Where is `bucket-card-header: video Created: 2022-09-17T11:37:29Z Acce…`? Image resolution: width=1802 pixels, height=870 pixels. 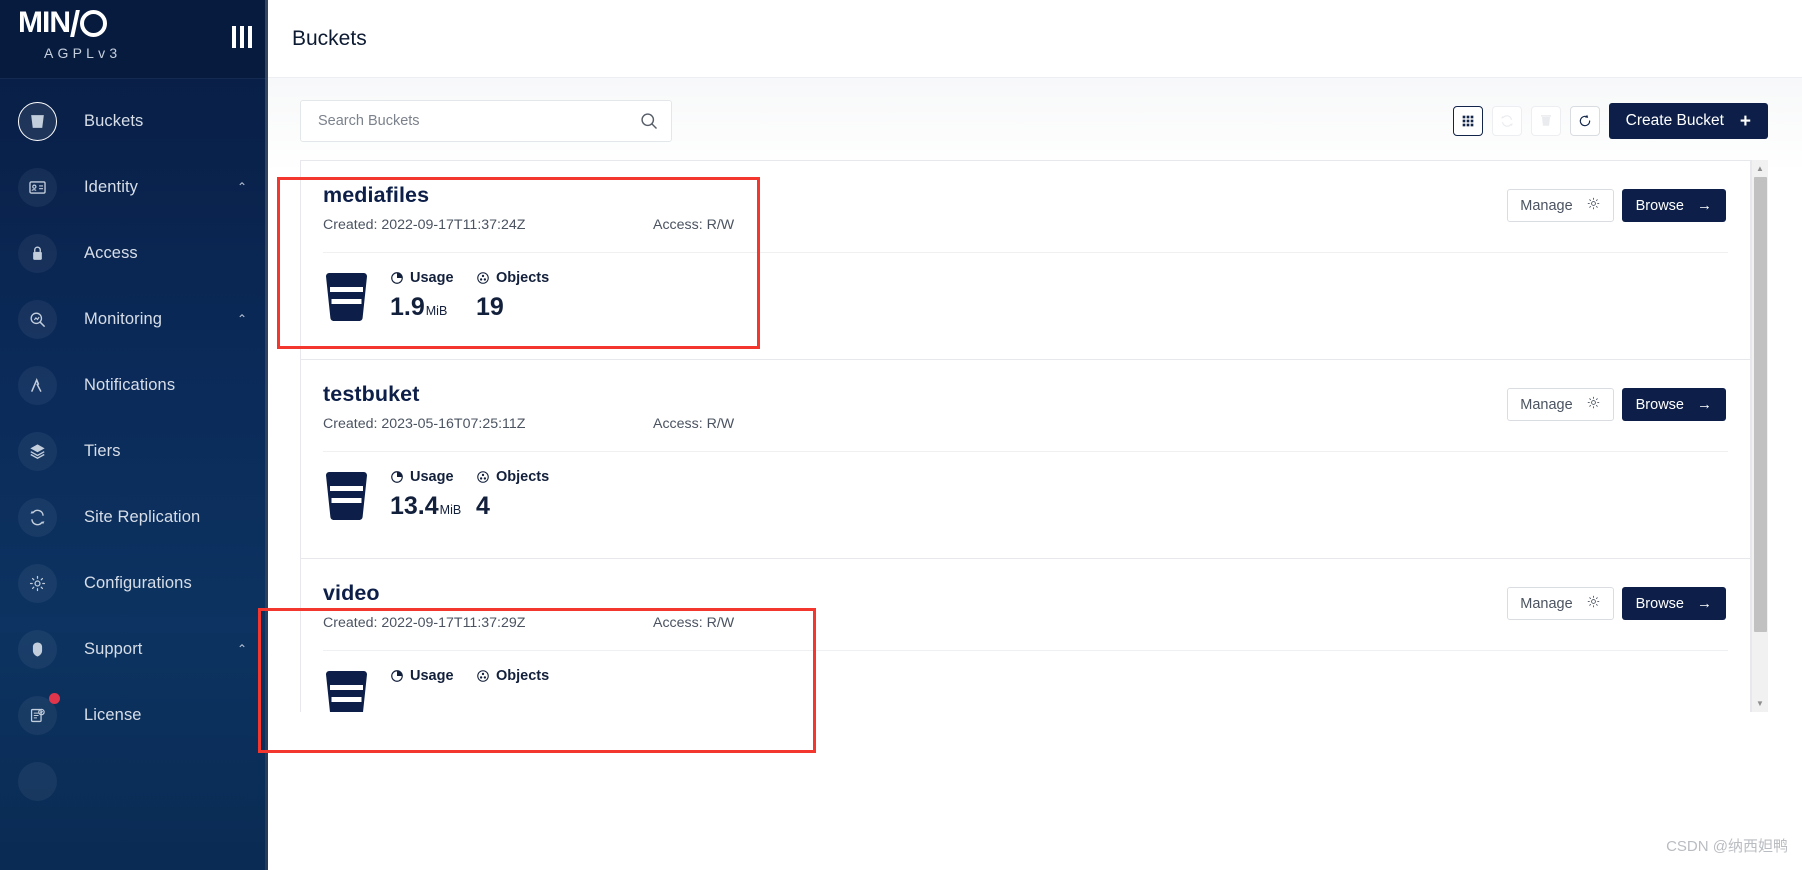 bucket-card-header: video Created: 2022-09-17T11:37:29Z Acce… is located at coordinates (1036, 606).